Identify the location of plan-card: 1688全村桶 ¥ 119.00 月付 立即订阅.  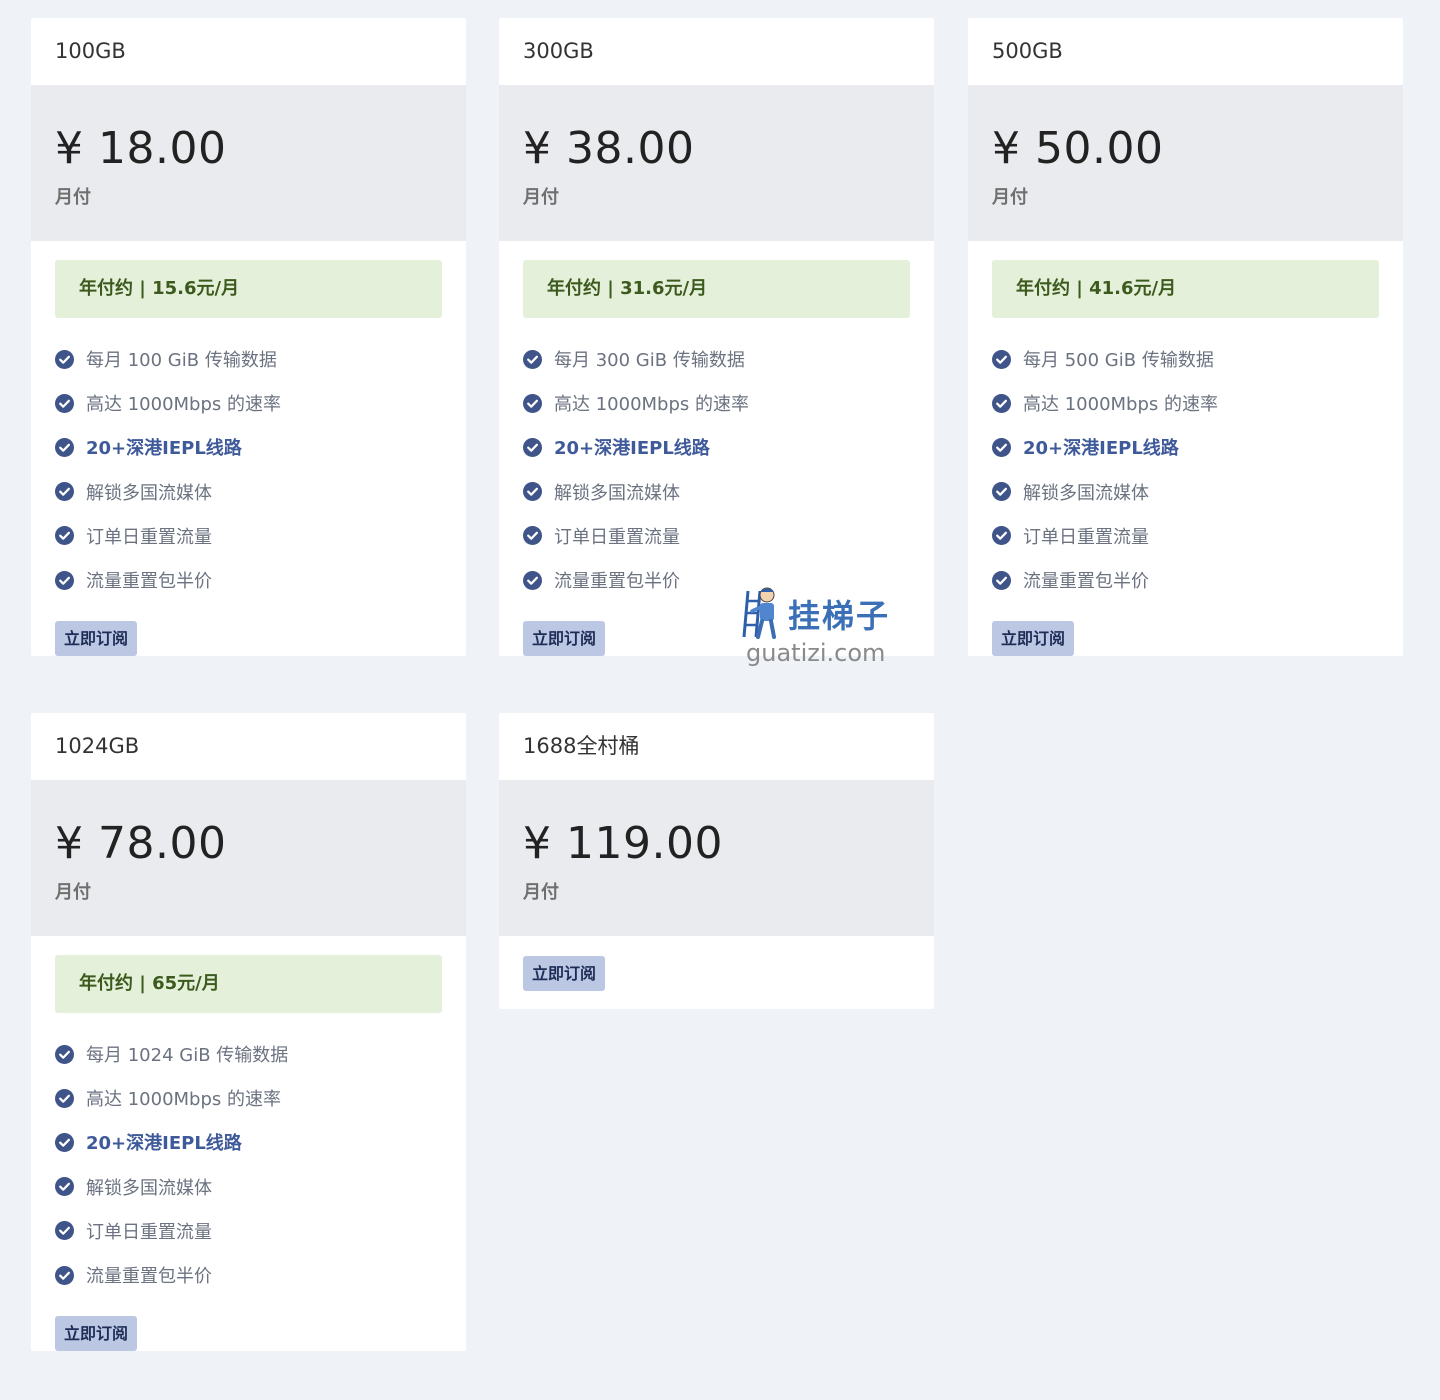
(716, 861).